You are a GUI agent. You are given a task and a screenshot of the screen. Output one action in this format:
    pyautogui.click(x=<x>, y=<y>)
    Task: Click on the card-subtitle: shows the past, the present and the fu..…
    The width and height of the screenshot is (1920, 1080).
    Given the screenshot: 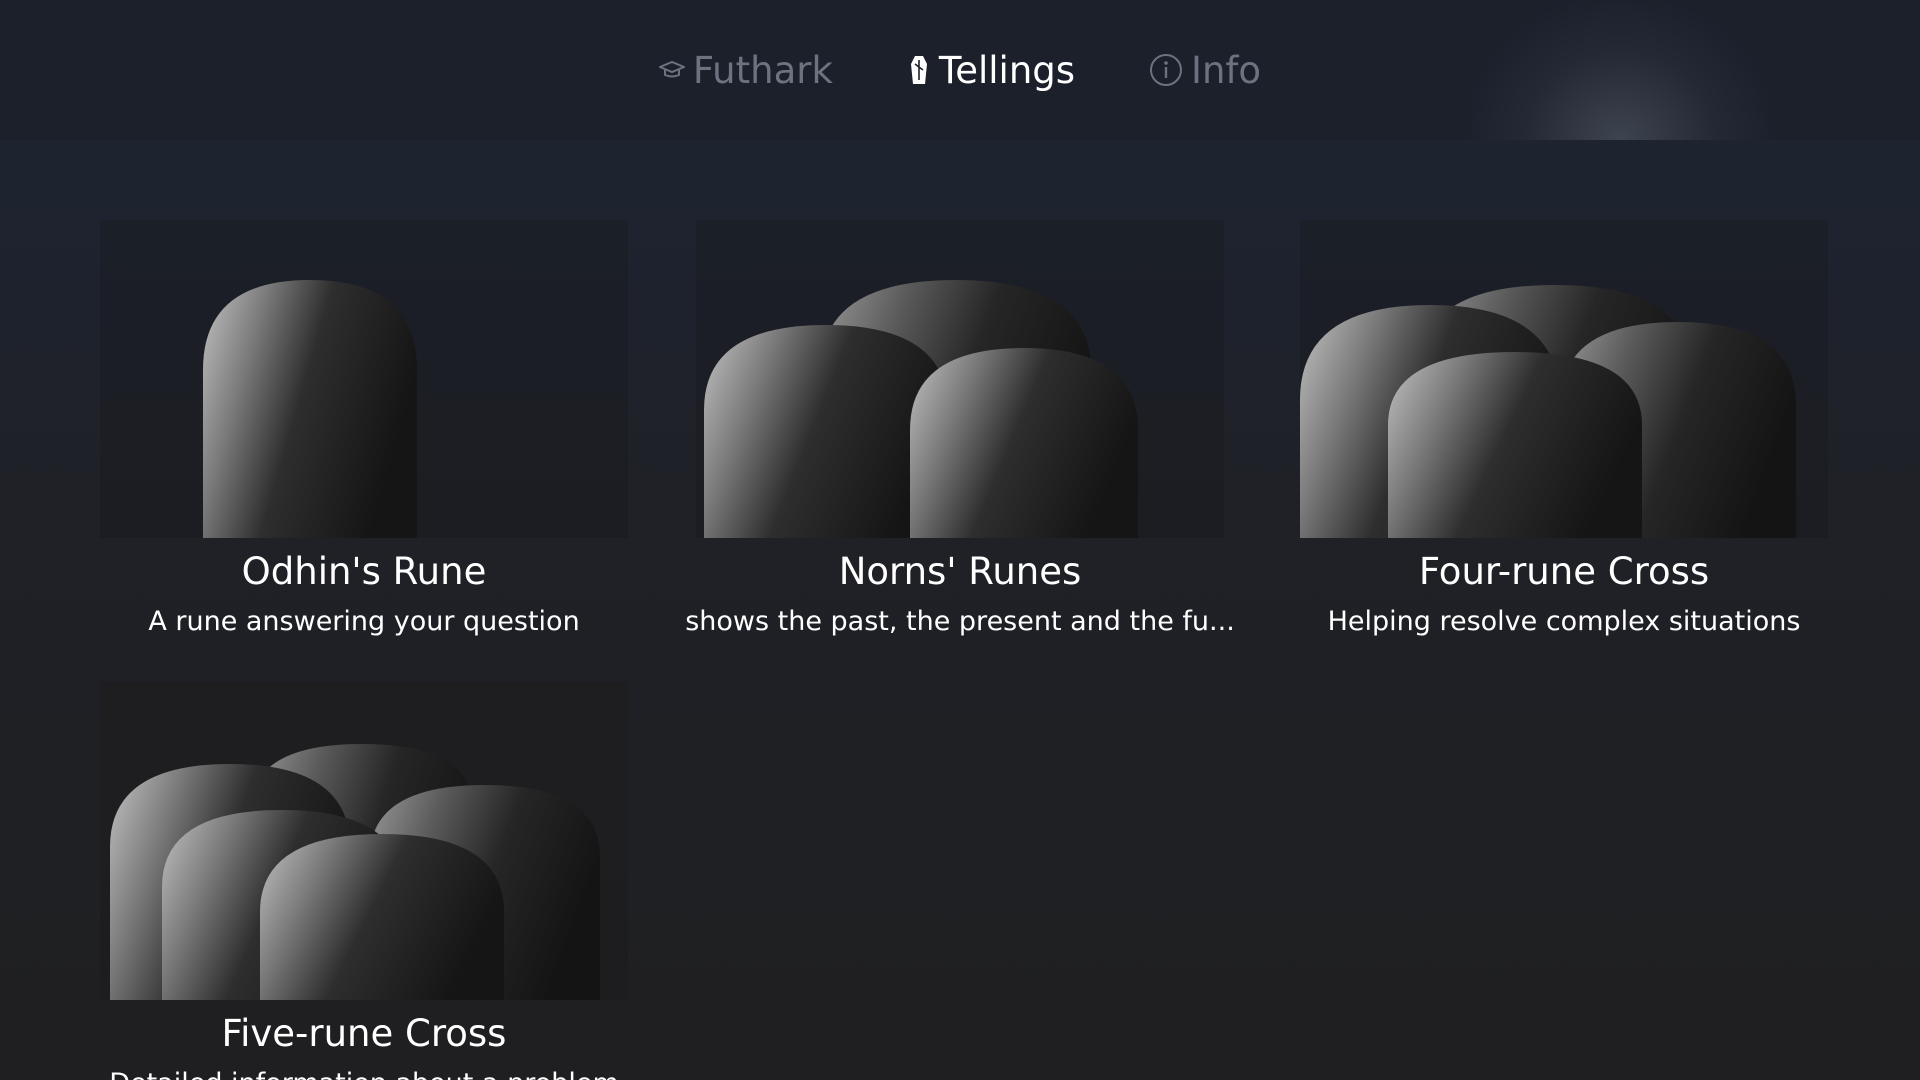 What is the action you would take?
    pyautogui.click(x=960, y=621)
    